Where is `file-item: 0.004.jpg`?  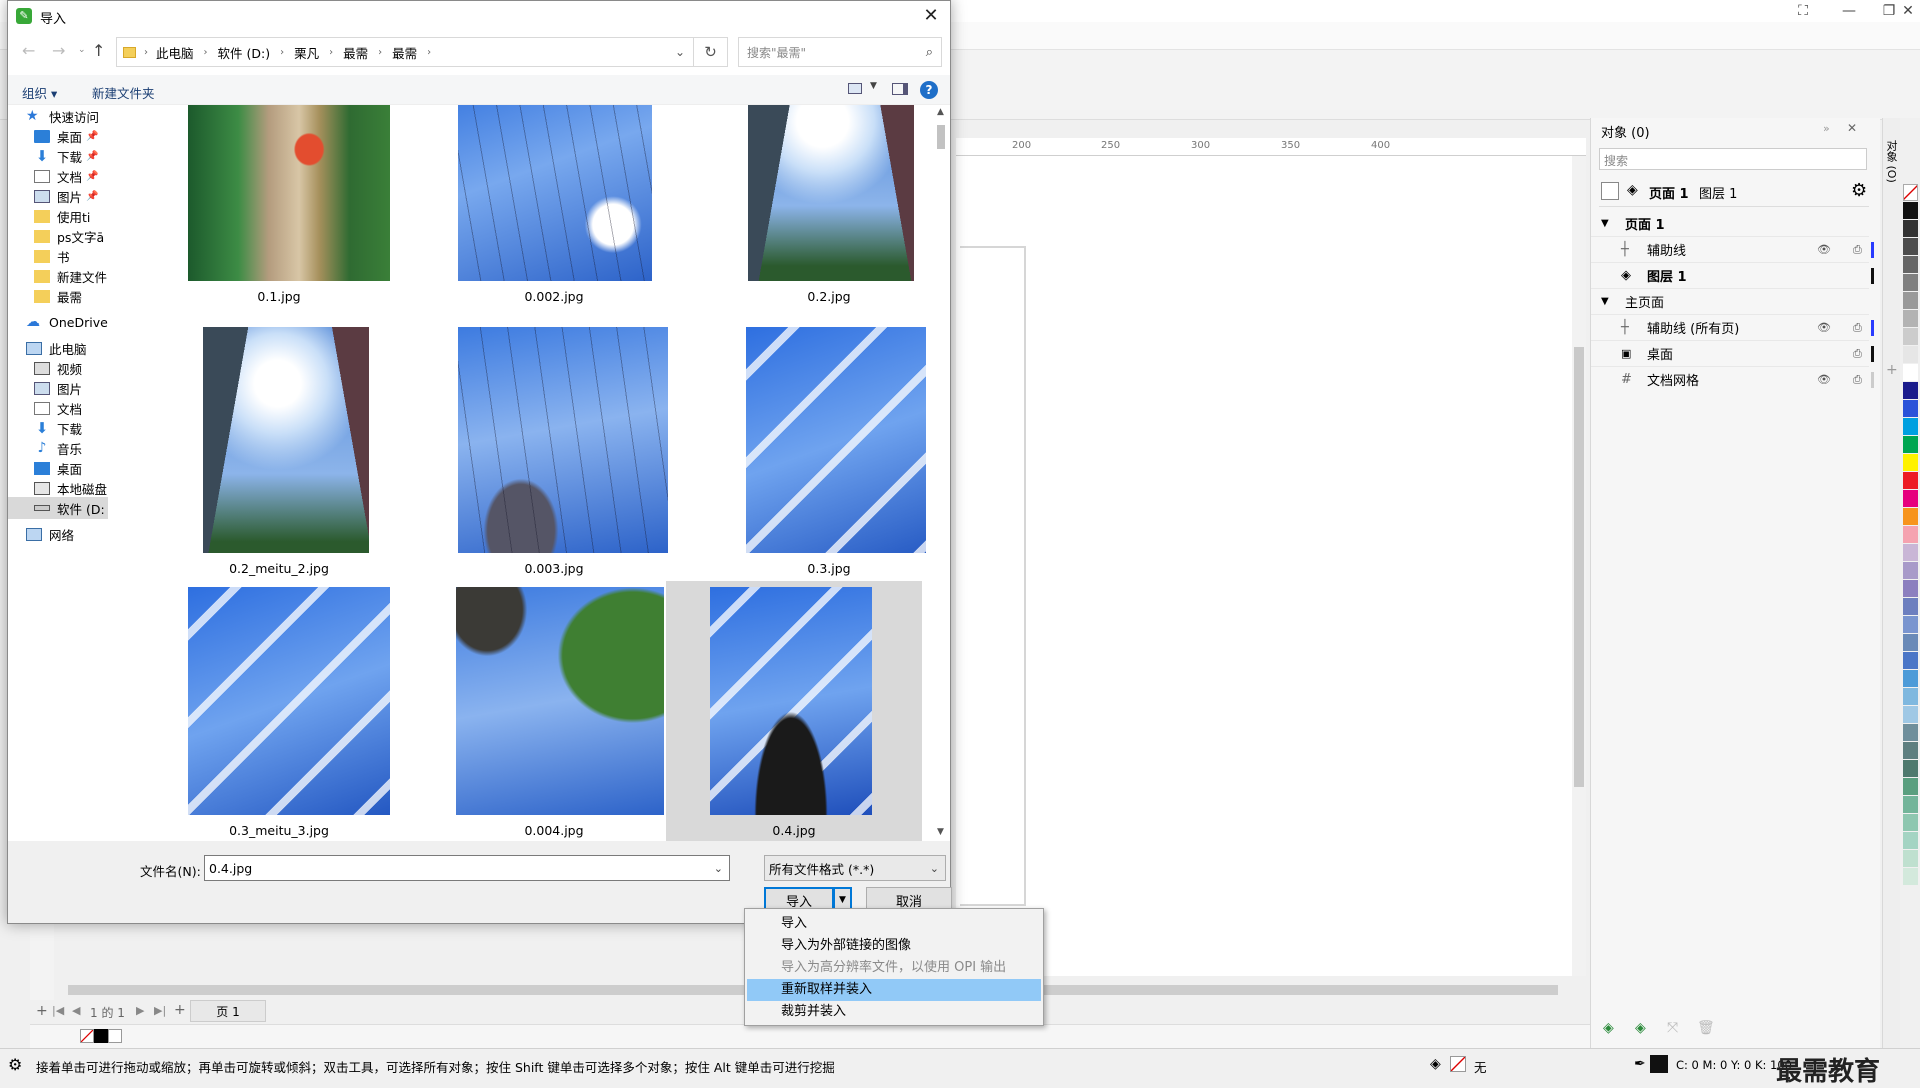 file-item: 0.004.jpg is located at coordinates (554, 714).